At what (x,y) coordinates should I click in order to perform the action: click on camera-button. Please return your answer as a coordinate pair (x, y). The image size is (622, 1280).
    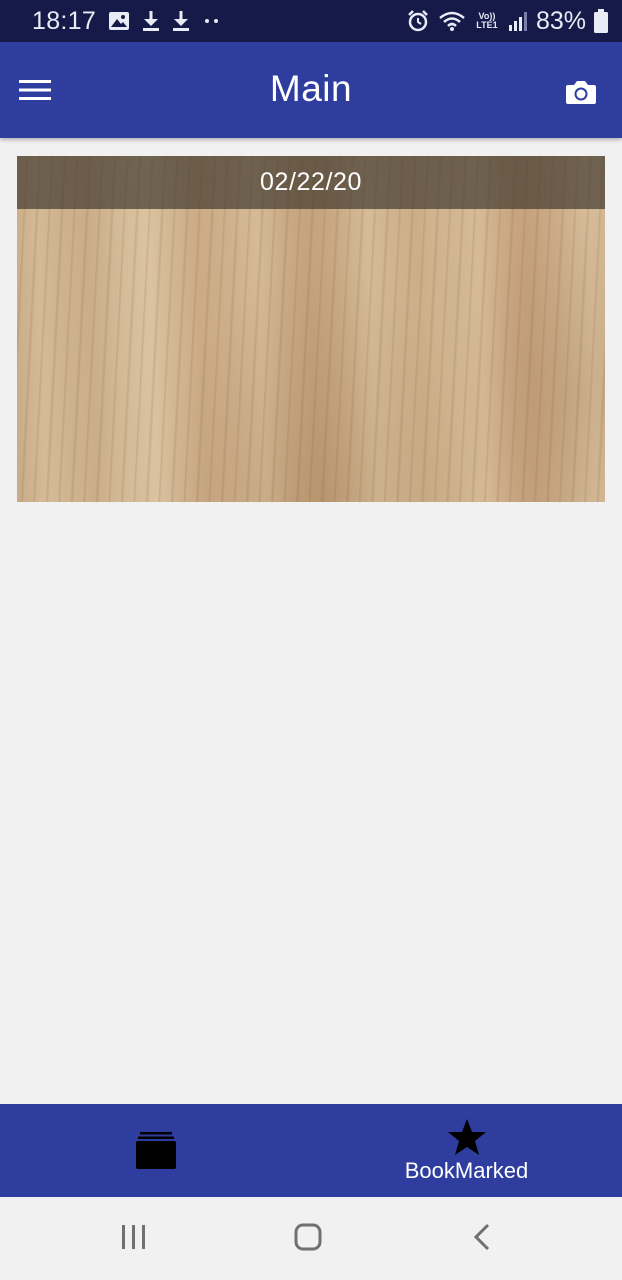
    Looking at the image, I should click on (581, 92).